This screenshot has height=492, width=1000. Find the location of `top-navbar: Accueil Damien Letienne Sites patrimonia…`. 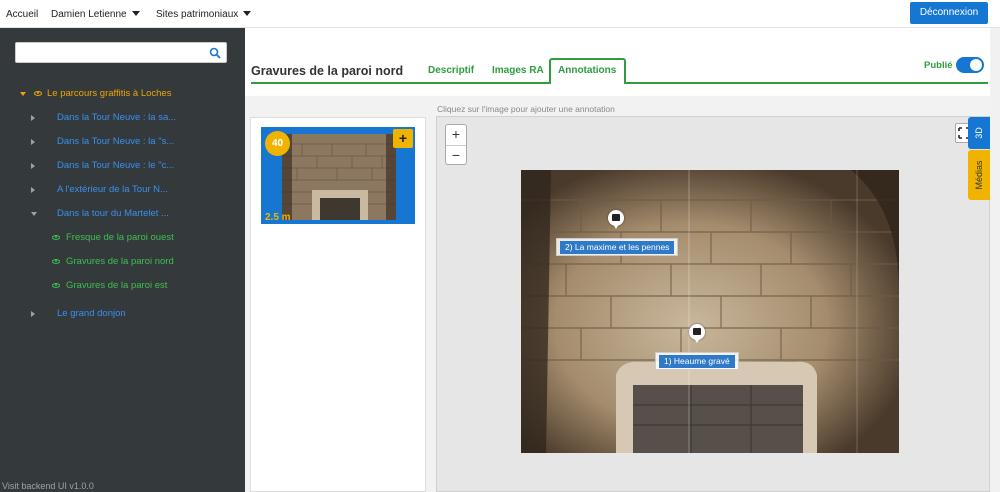

top-navbar: Accueil Damien Letienne Sites patrimonia… is located at coordinates (500, 14).